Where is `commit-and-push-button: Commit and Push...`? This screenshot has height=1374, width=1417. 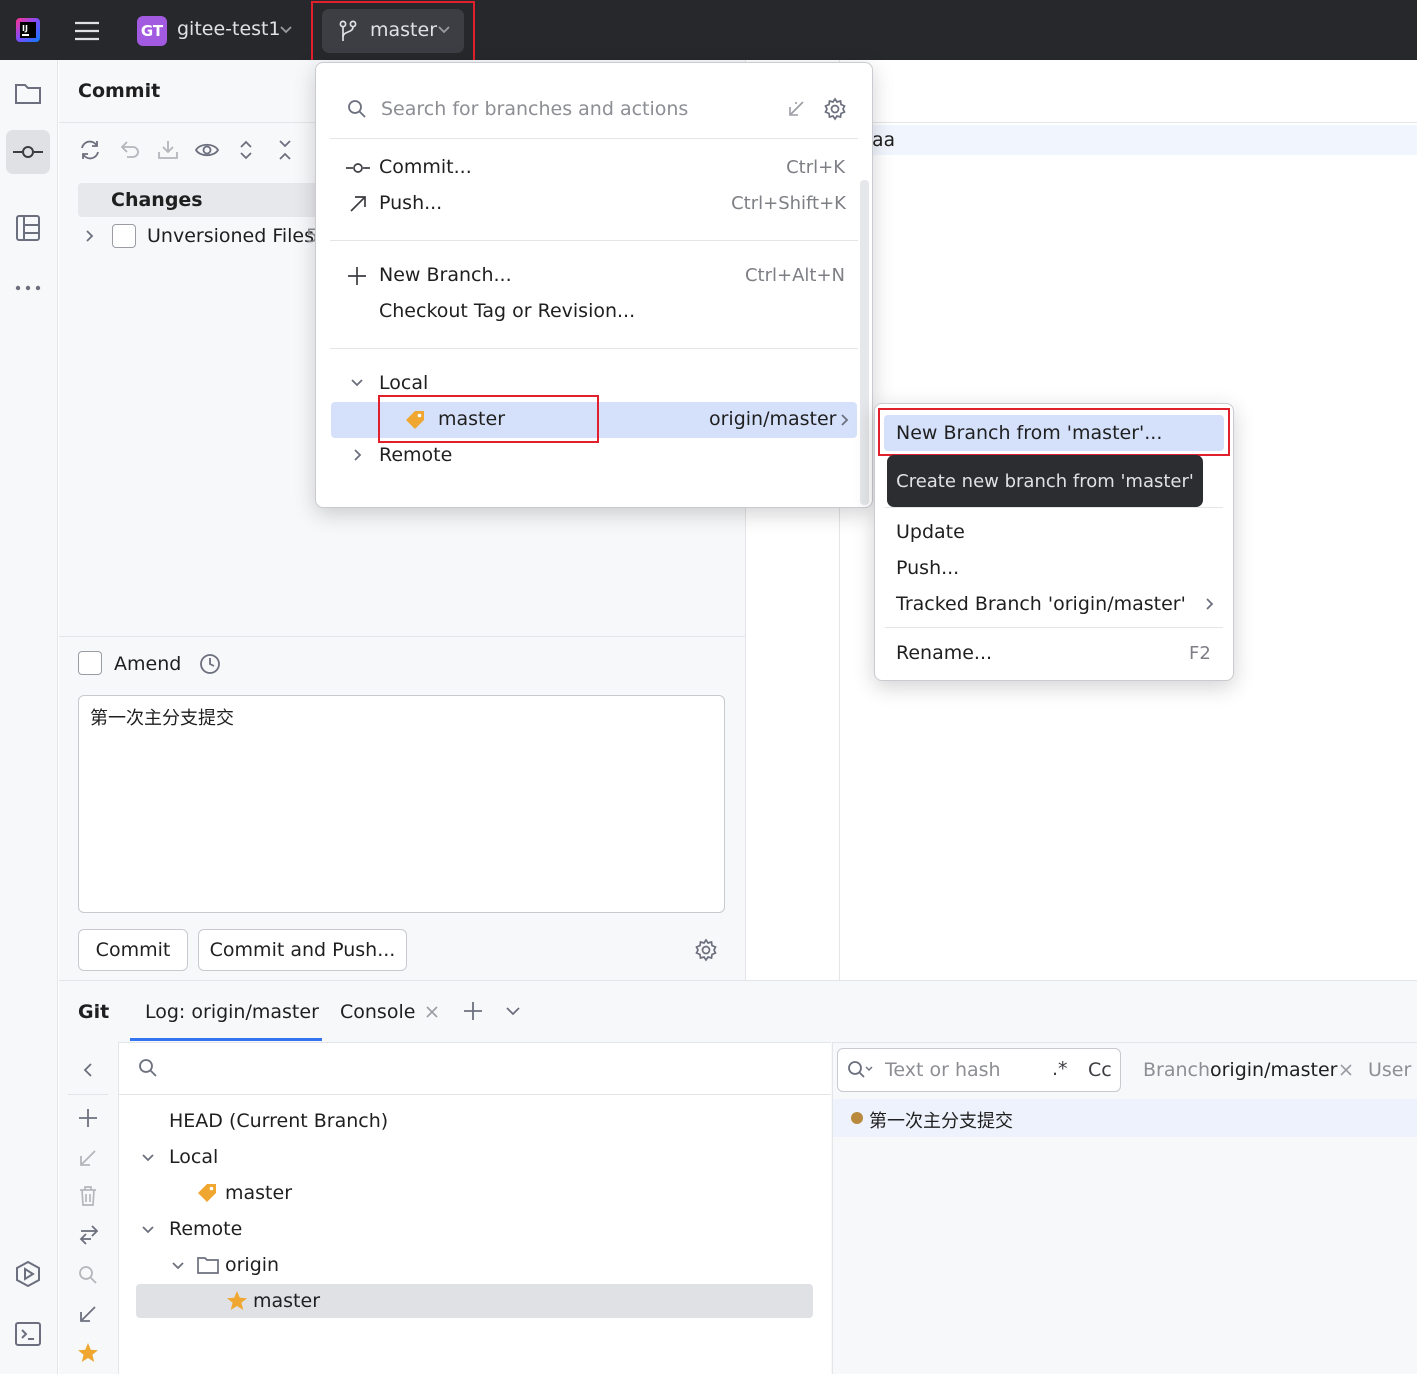 commit-and-push-button: Commit and Push... is located at coordinates (302, 950).